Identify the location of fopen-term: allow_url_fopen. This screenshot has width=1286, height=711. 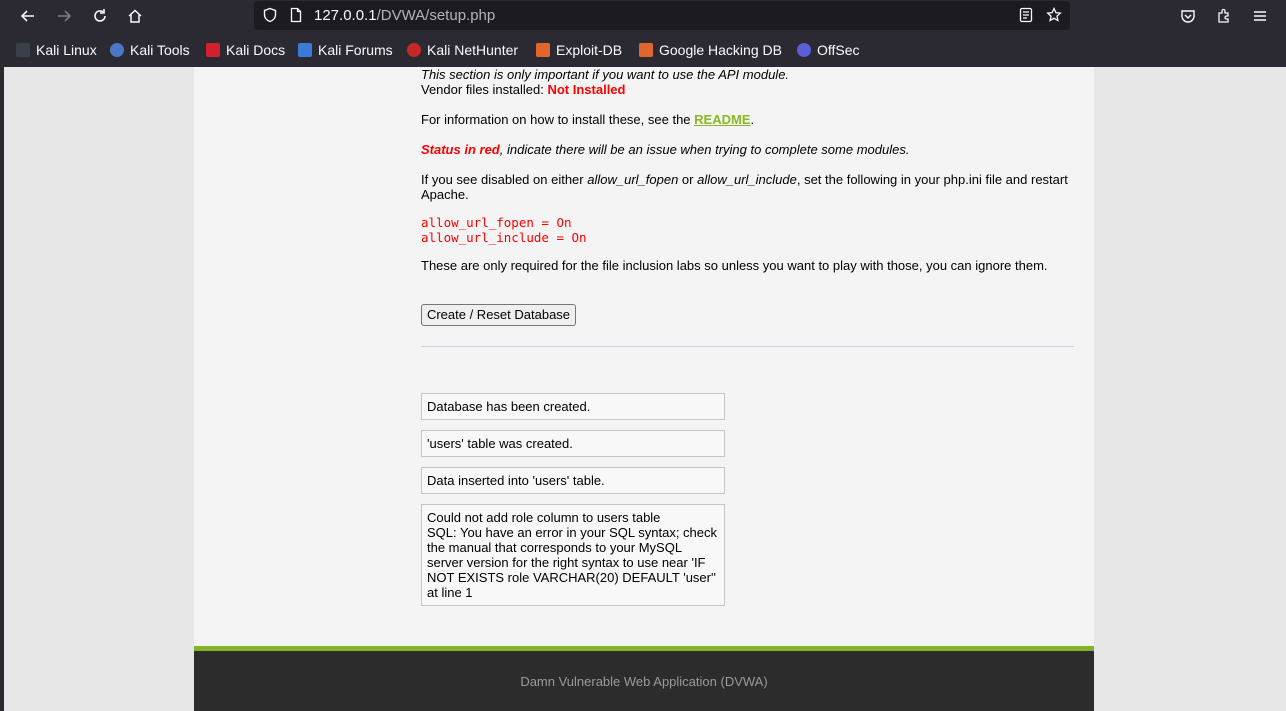
(633, 179).